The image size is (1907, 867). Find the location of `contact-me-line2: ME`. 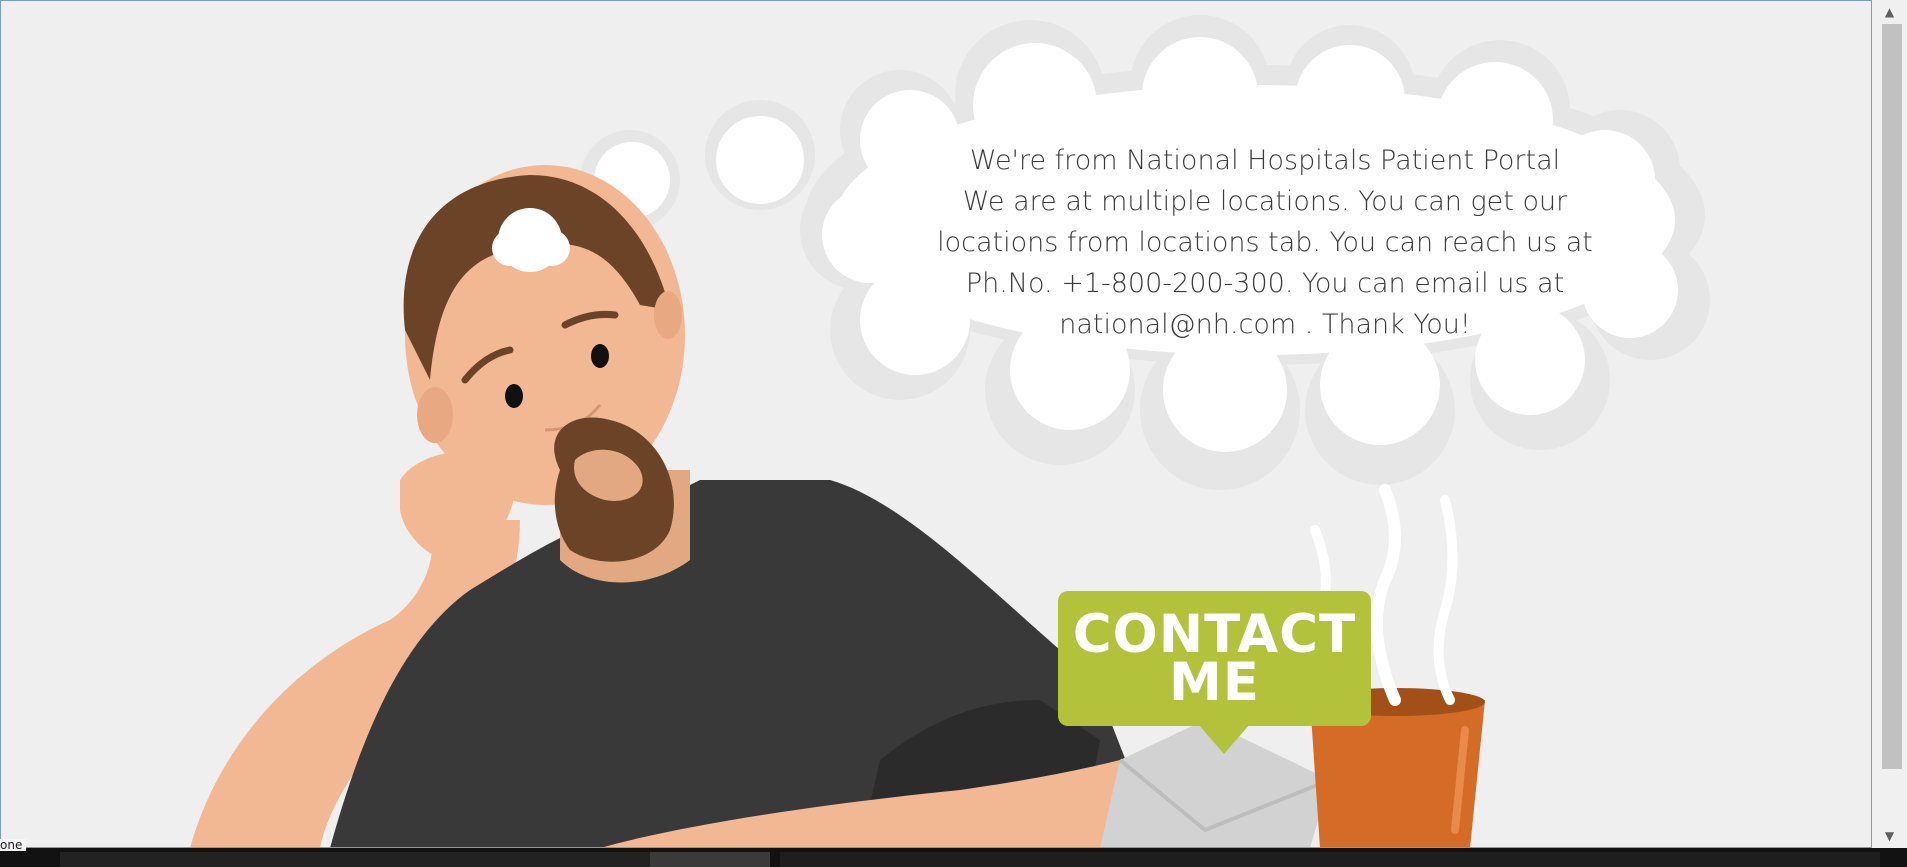

contact-me-line2: ME is located at coordinates (1214, 682).